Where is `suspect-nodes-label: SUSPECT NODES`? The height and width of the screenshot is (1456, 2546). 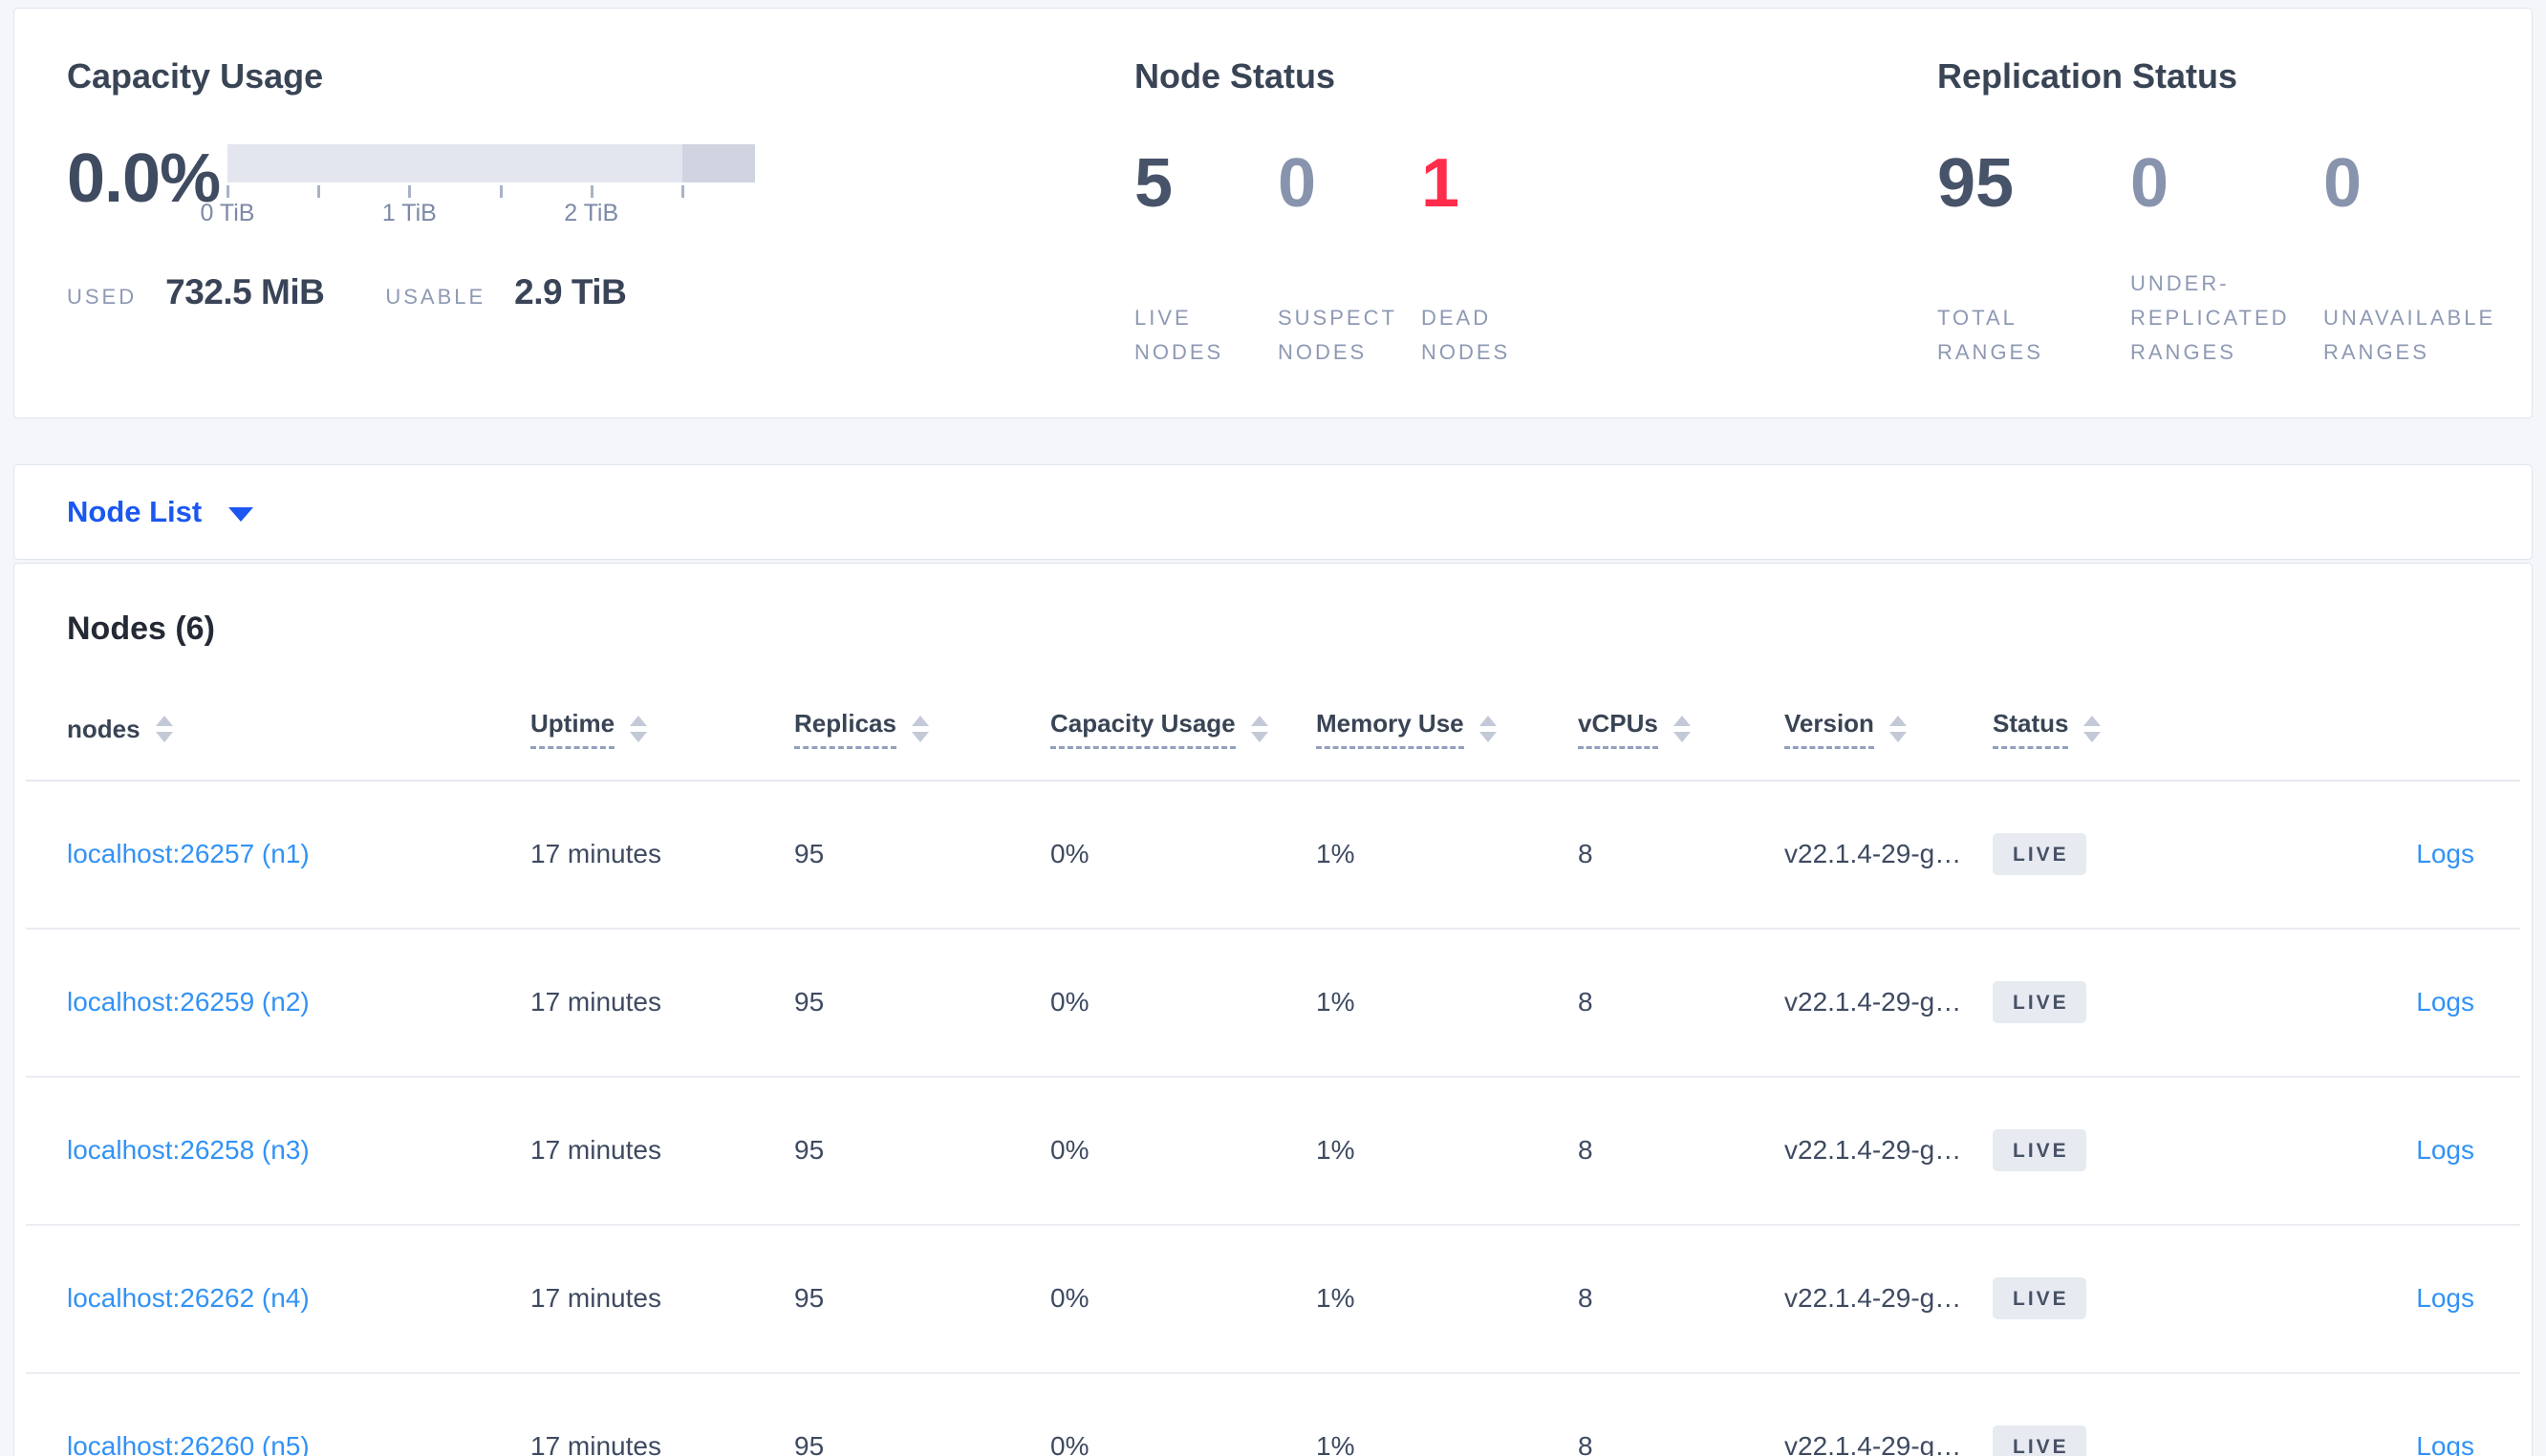 suspect-nodes-label: SUSPECT NODES is located at coordinates (1337, 335).